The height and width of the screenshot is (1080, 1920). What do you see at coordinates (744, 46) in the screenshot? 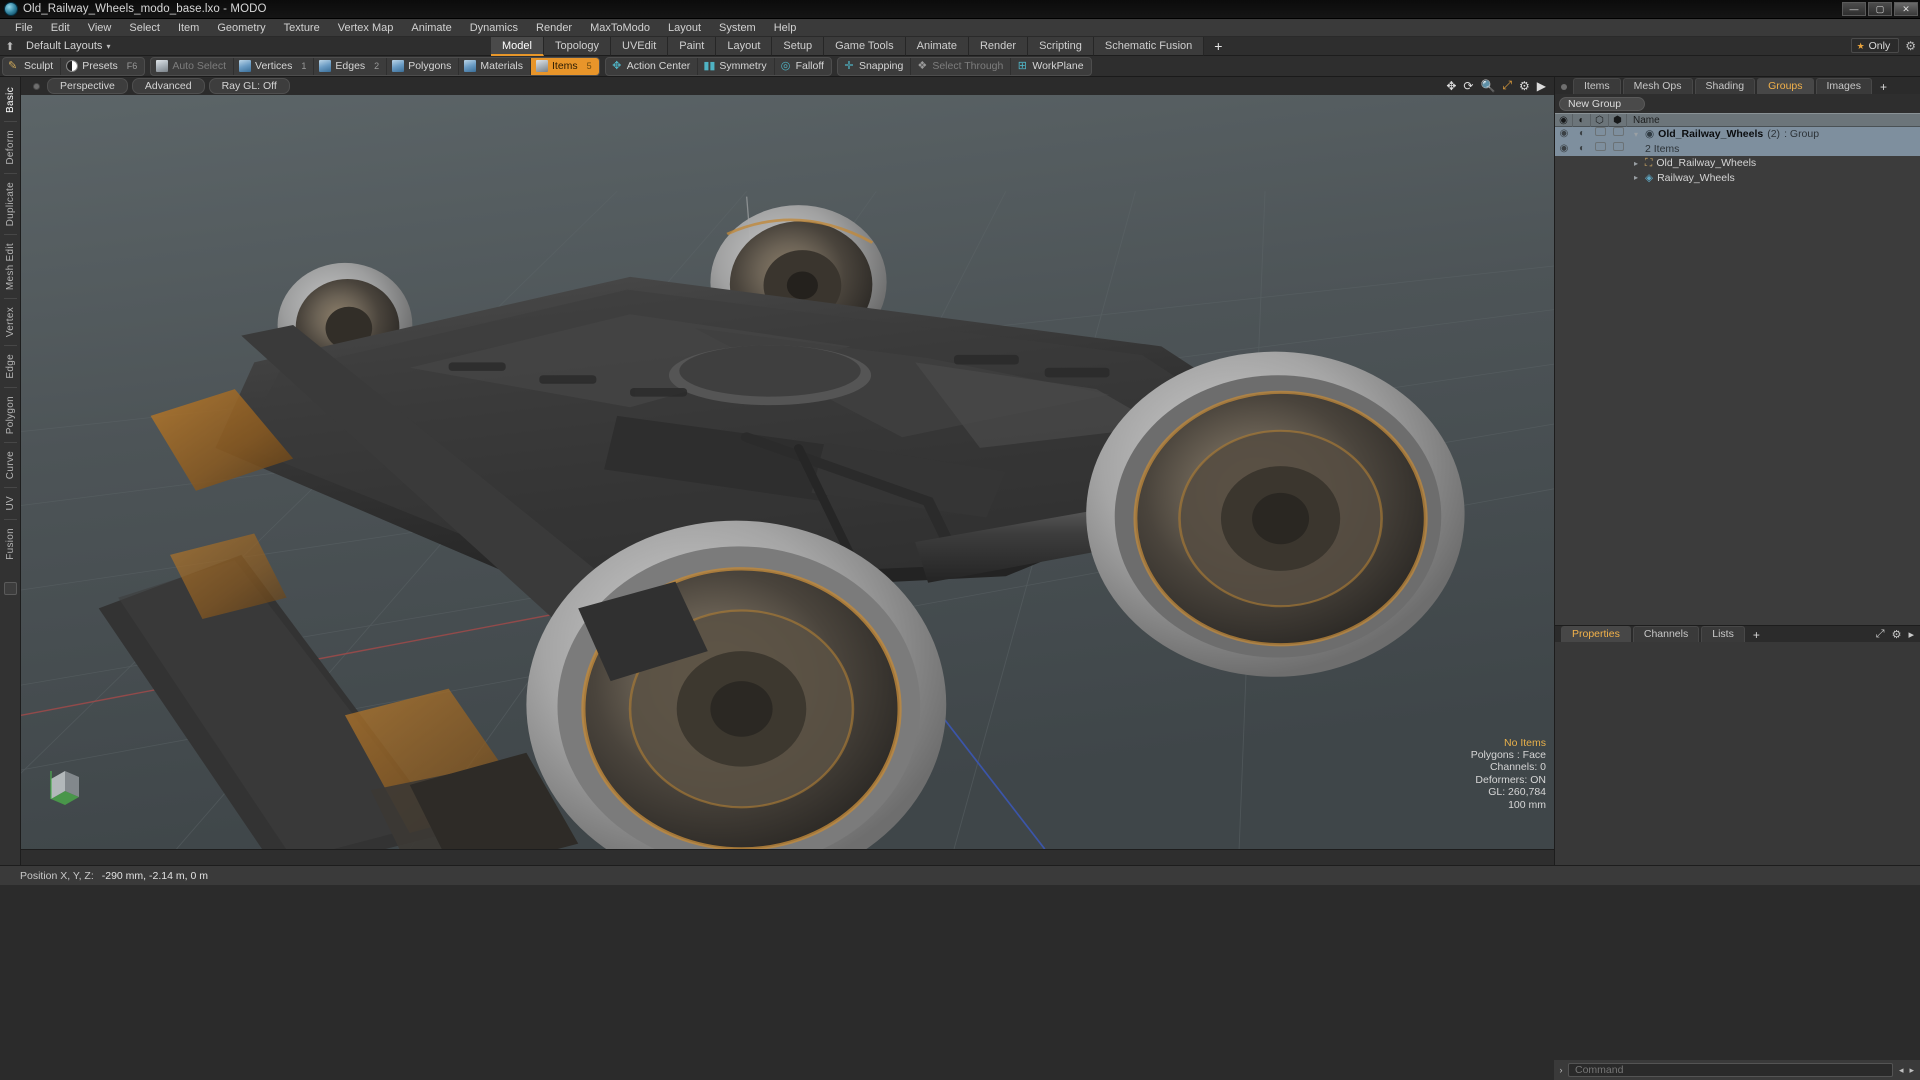
I see `tab-layout: Layout` at bounding box center [744, 46].